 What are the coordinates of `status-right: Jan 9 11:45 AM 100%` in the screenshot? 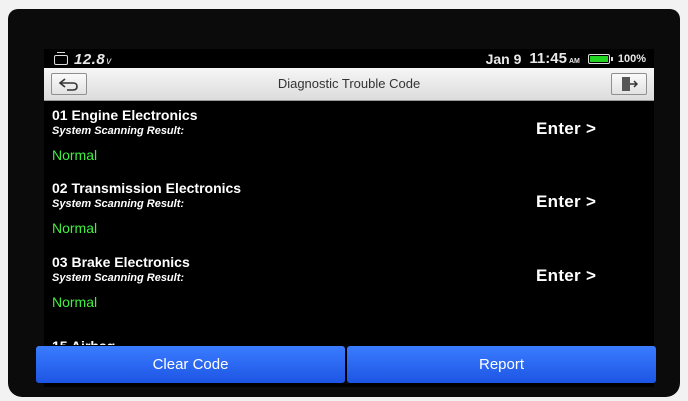 It's located at (566, 58).